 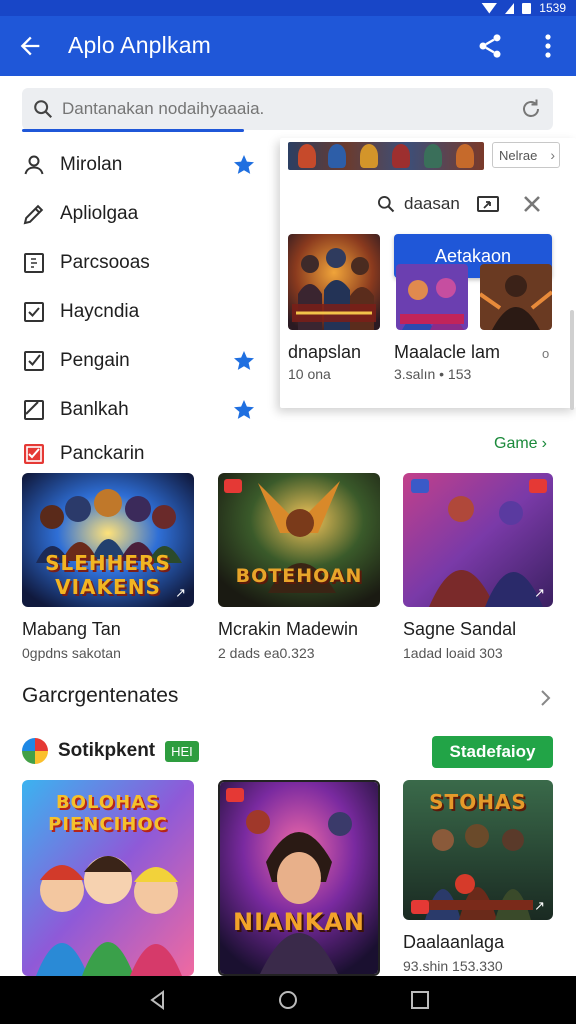 I want to click on find-row: daasan, so click(x=418, y=204).